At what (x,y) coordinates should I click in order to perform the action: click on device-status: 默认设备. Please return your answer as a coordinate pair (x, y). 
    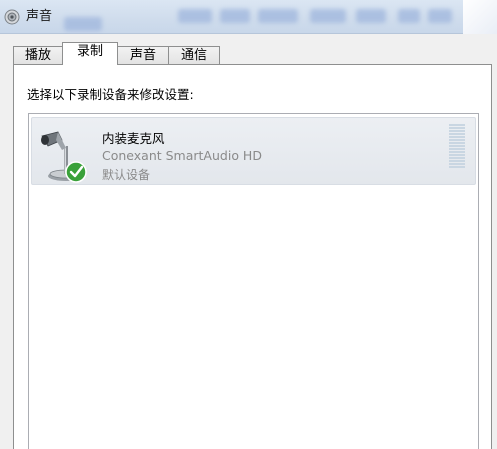
    Looking at the image, I should click on (126, 175).